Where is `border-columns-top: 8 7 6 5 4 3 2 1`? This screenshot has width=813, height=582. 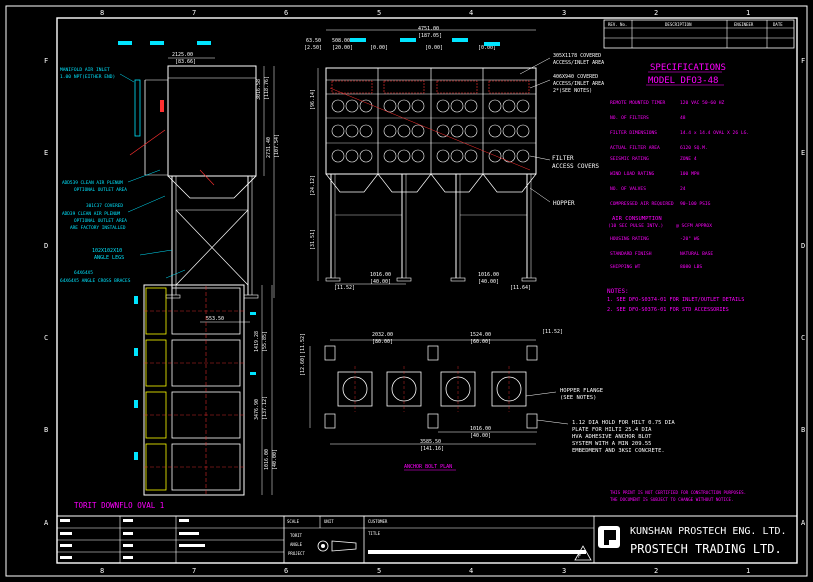 border-columns-top: 8 7 6 5 4 3 2 1 is located at coordinates (425, 13).